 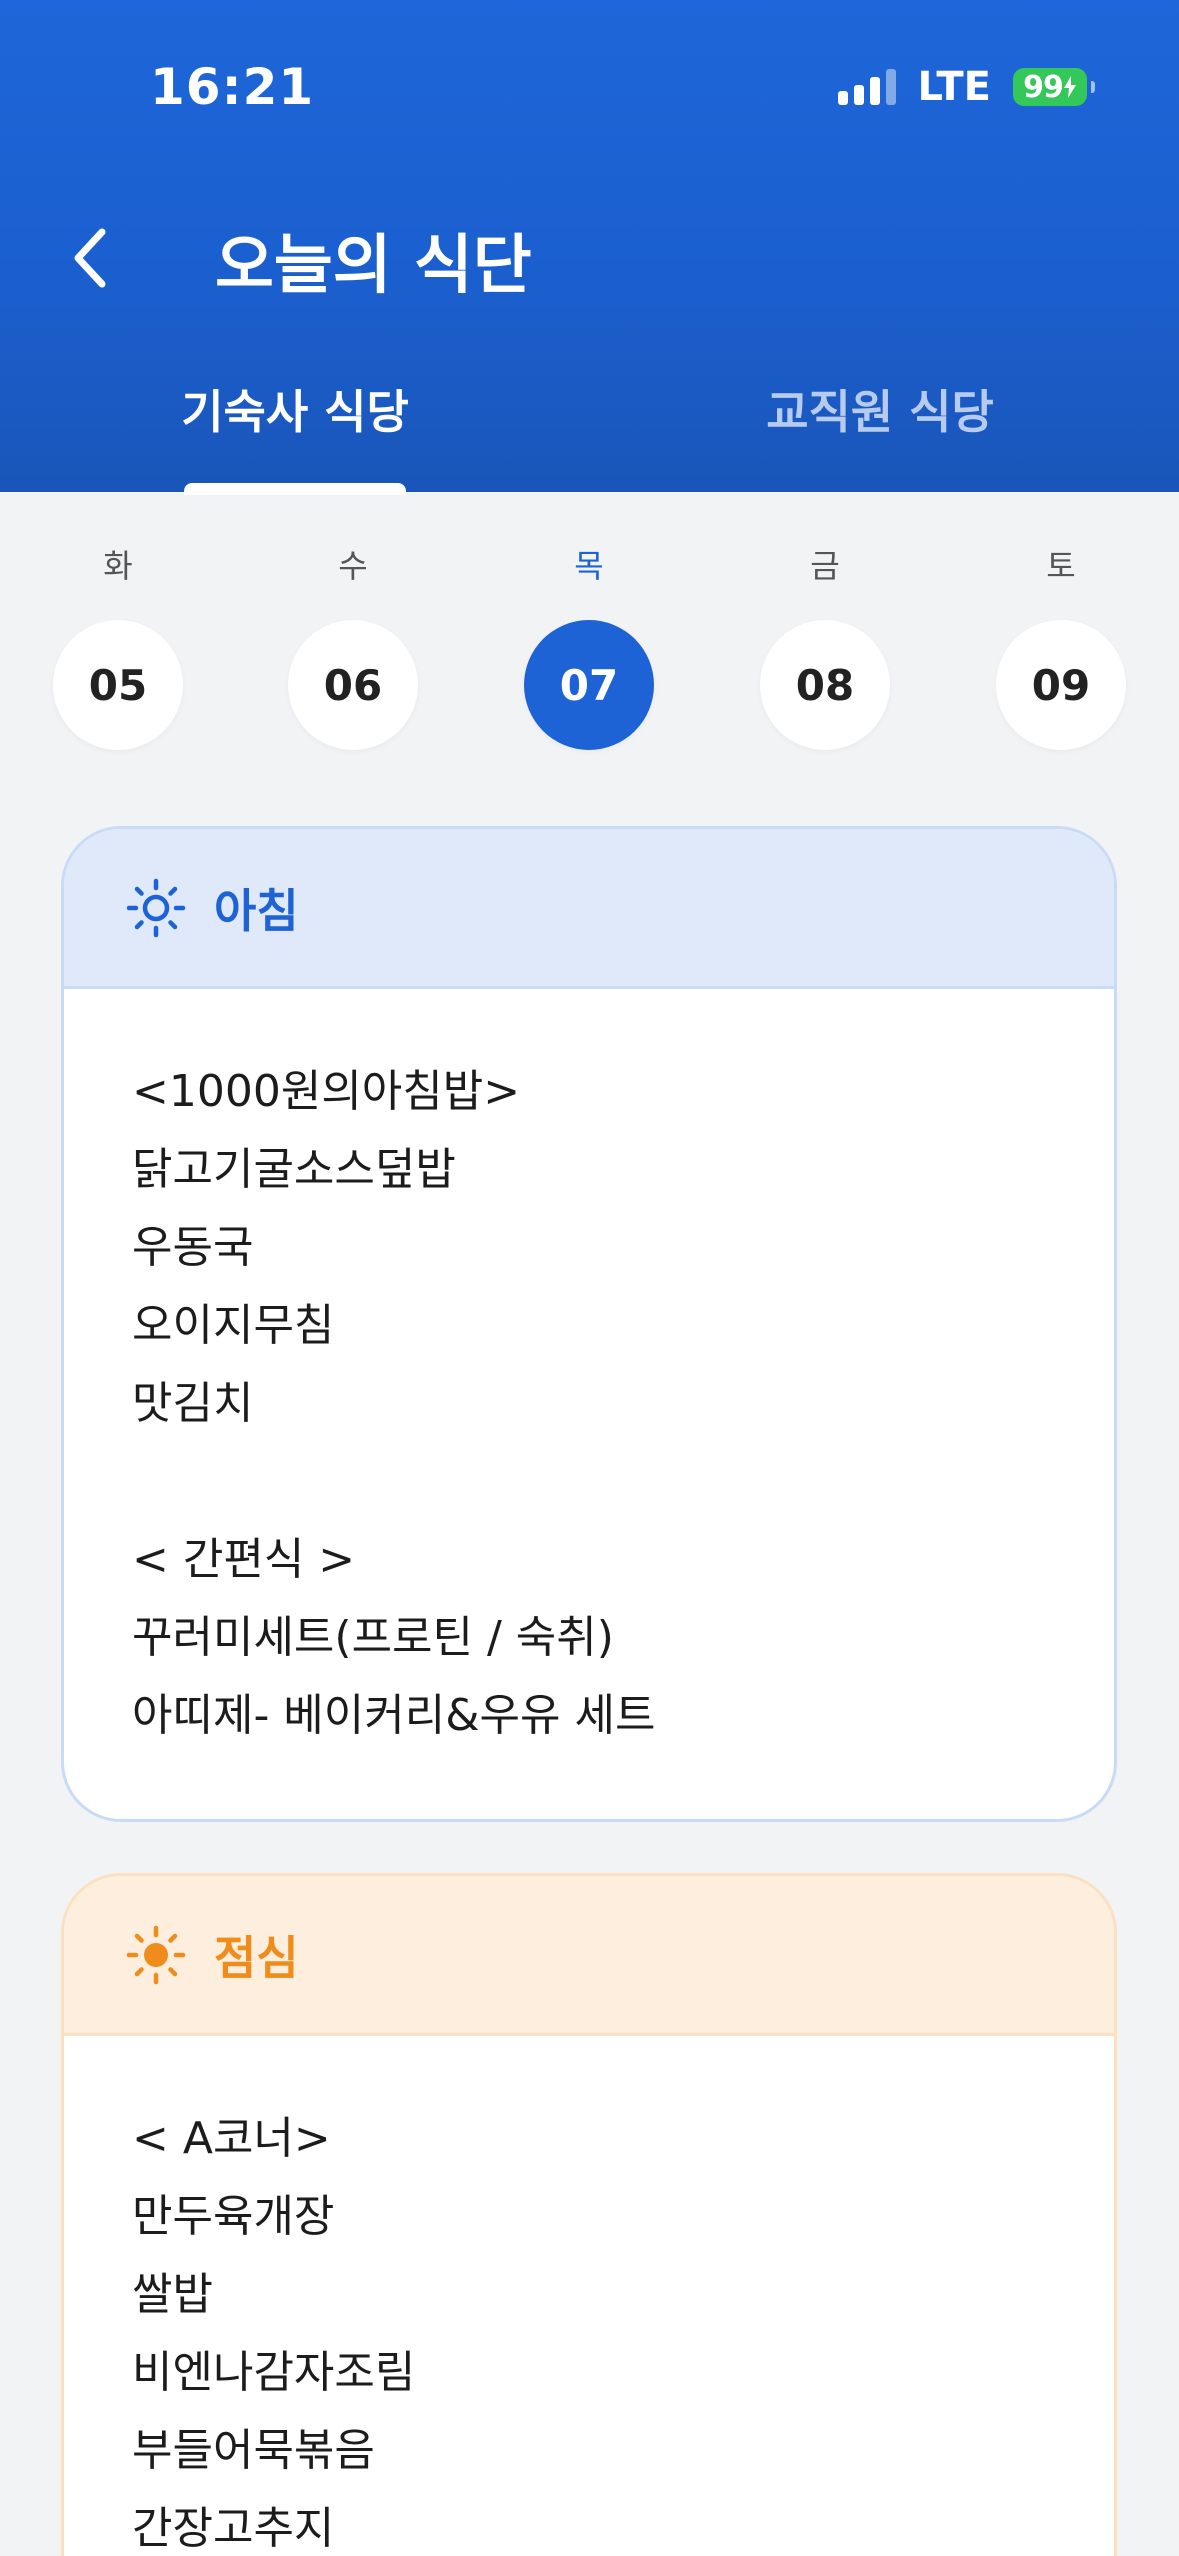 What do you see at coordinates (233, 1325) in the screenshot?
I see `menu-item: 오이지무침` at bounding box center [233, 1325].